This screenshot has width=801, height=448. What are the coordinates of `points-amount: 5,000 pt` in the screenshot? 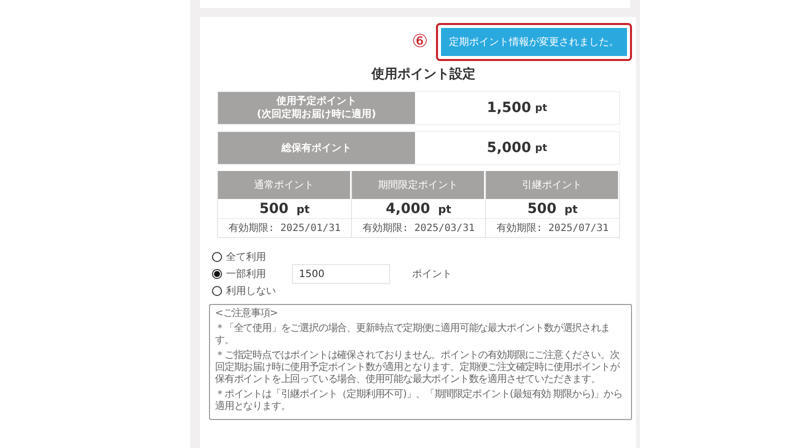 It's located at (517, 148).